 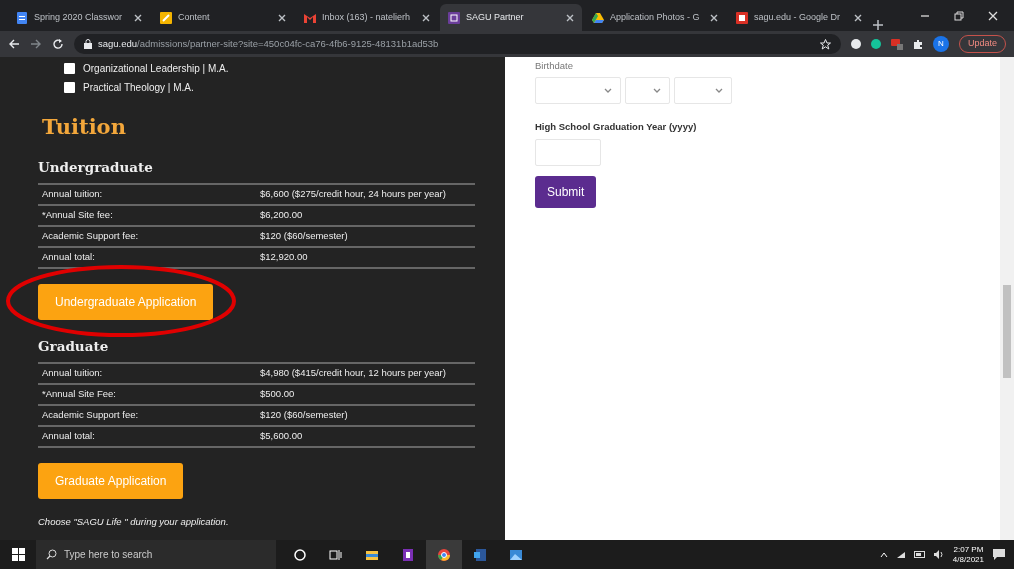 What do you see at coordinates (88, 44) in the screenshot?
I see `lock-icon` at bounding box center [88, 44].